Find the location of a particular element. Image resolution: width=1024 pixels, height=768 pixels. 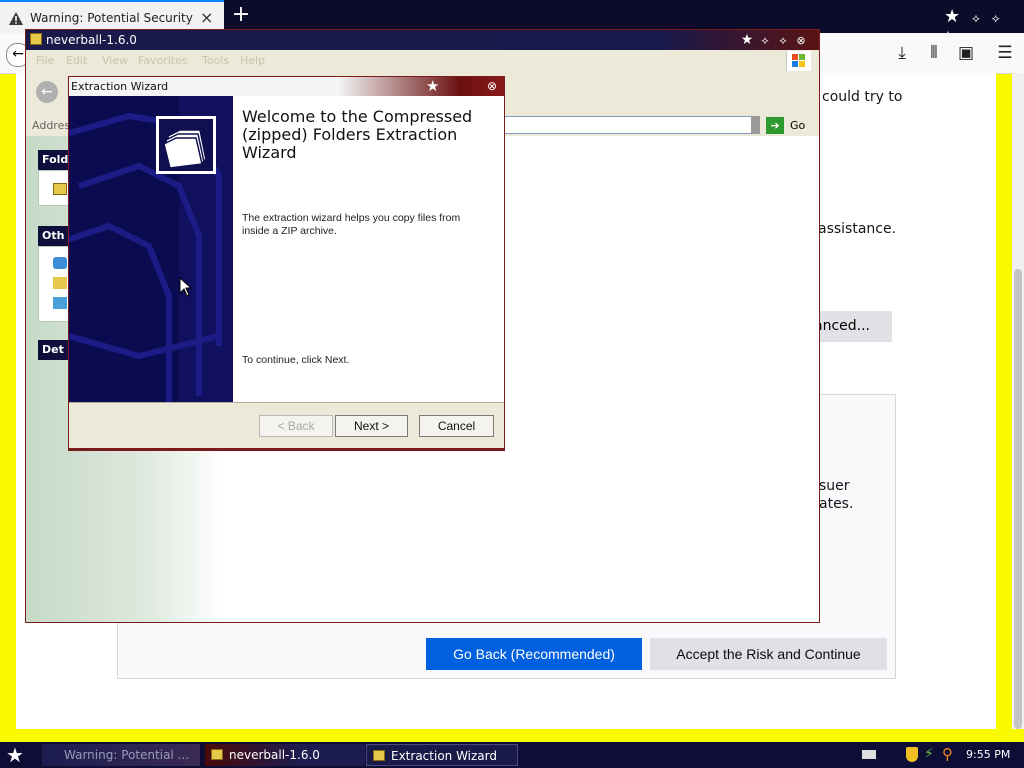

go-arrow-icon: ➔ is located at coordinates (775, 125).